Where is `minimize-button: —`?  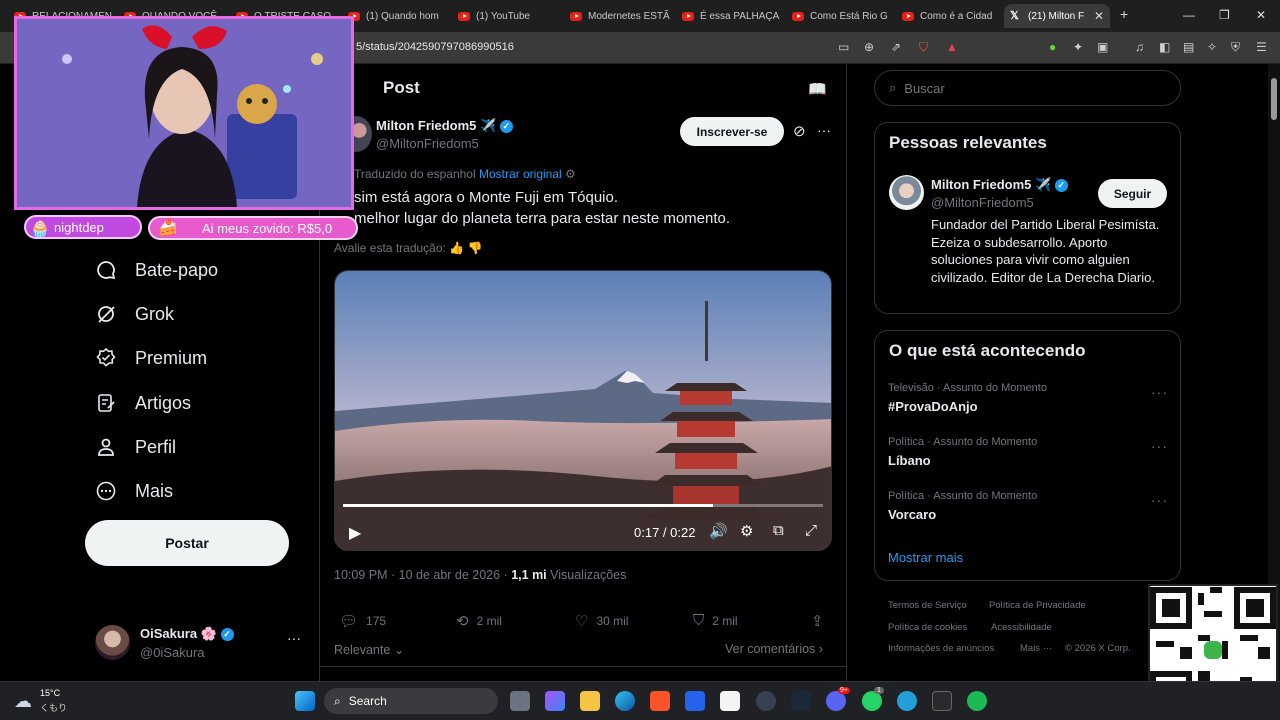
minimize-button: — is located at coordinates (1189, 15).